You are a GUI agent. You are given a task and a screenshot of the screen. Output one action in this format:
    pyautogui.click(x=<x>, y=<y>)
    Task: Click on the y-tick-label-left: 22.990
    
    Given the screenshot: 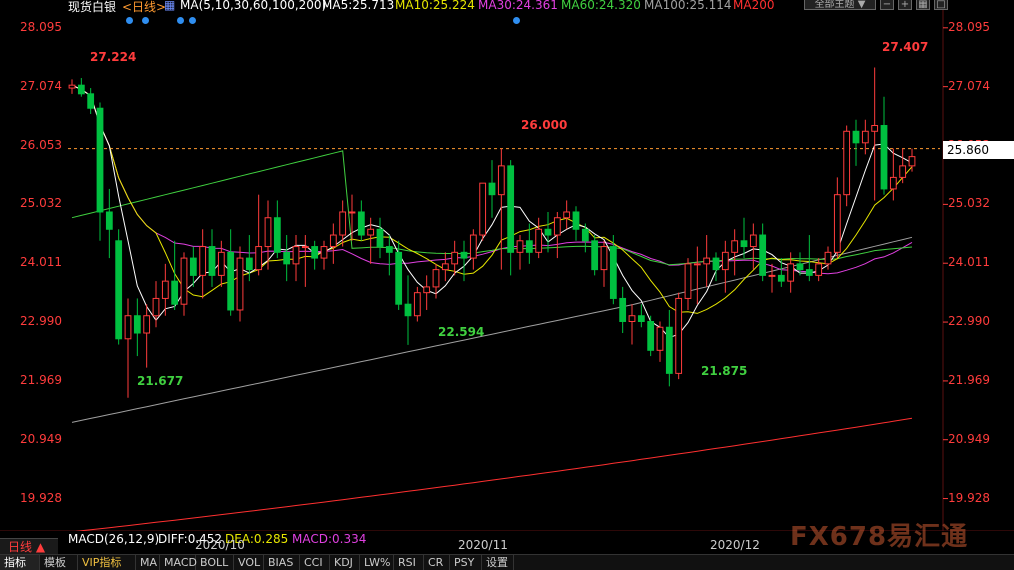 What is the action you would take?
    pyautogui.click(x=41, y=321)
    